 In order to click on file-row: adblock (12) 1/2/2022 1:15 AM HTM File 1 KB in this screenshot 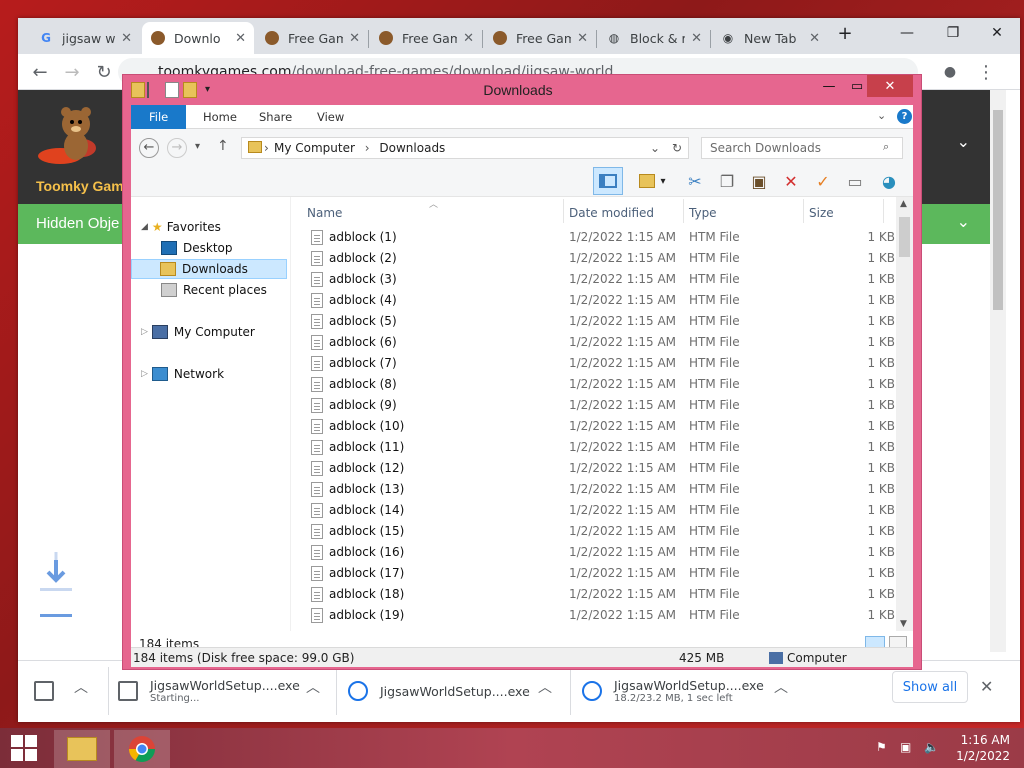, I will do `click(598, 468)`.